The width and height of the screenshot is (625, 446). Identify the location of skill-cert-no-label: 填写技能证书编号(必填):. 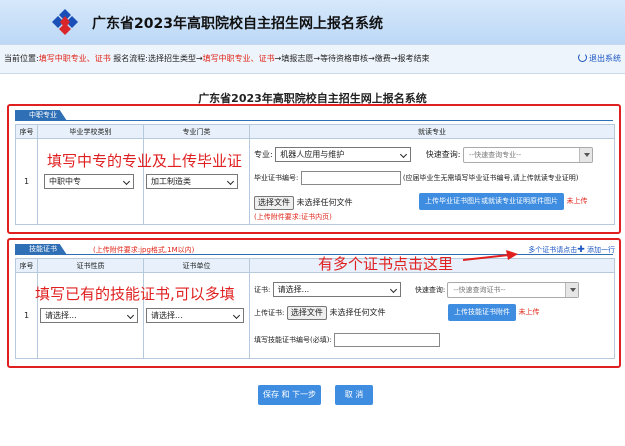
(293, 340).